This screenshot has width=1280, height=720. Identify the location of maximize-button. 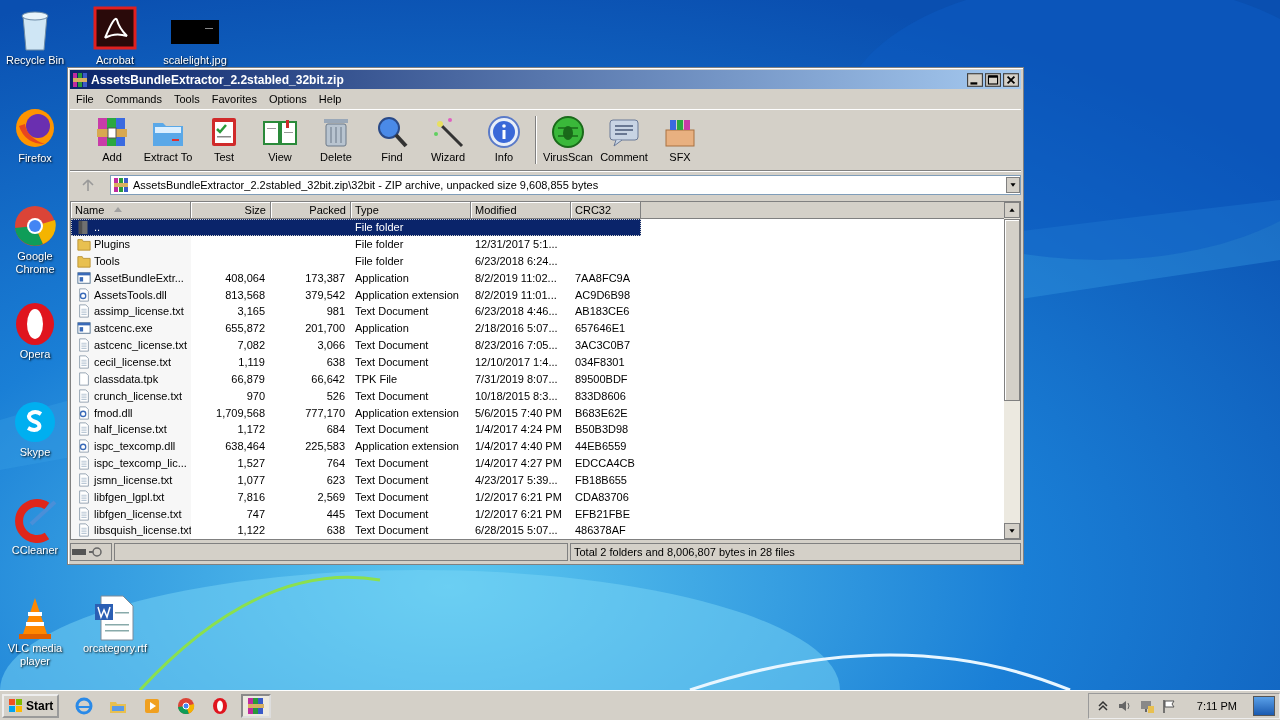
(993, 79).